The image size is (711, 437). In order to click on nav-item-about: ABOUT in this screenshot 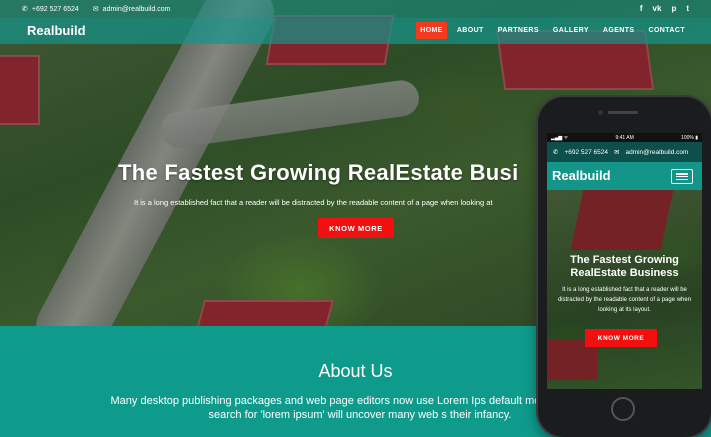, I will do `click(470, 30)`.